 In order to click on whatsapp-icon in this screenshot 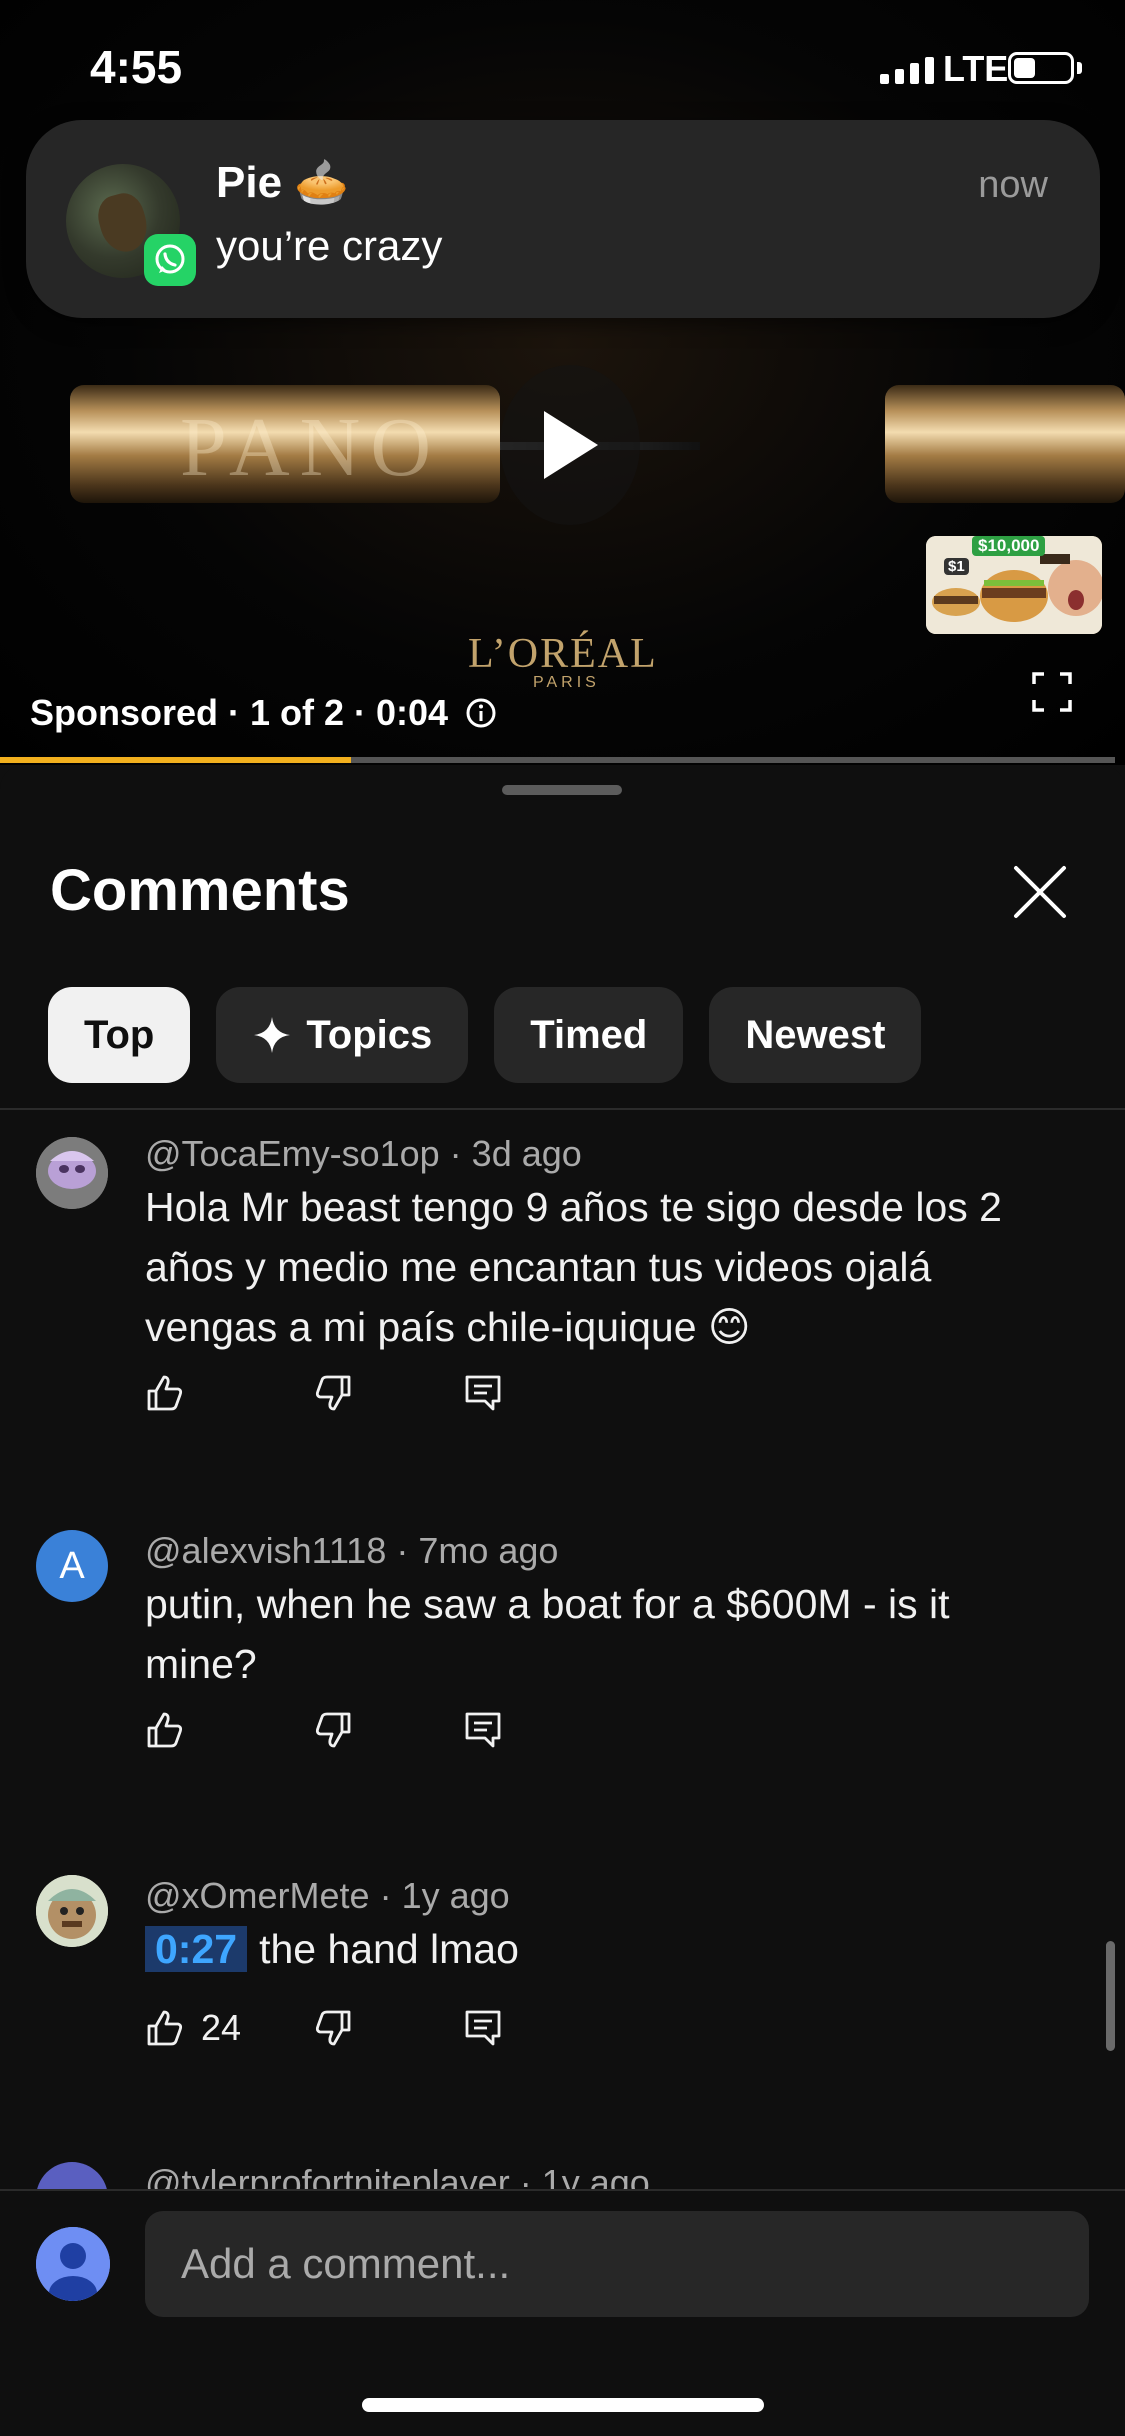, I will do `click(170, 260)`.